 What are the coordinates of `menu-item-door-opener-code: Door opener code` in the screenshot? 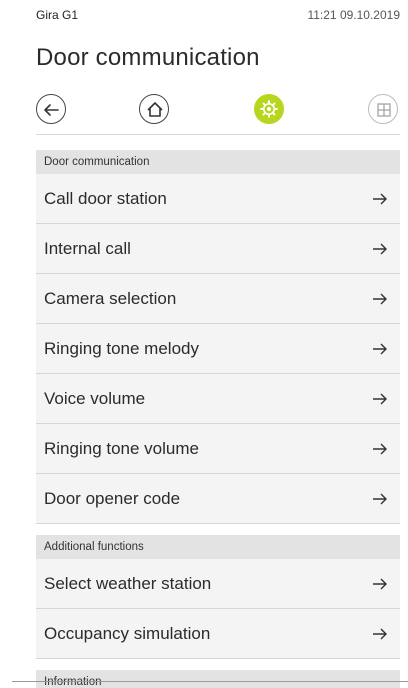 It's located at (218, 499).